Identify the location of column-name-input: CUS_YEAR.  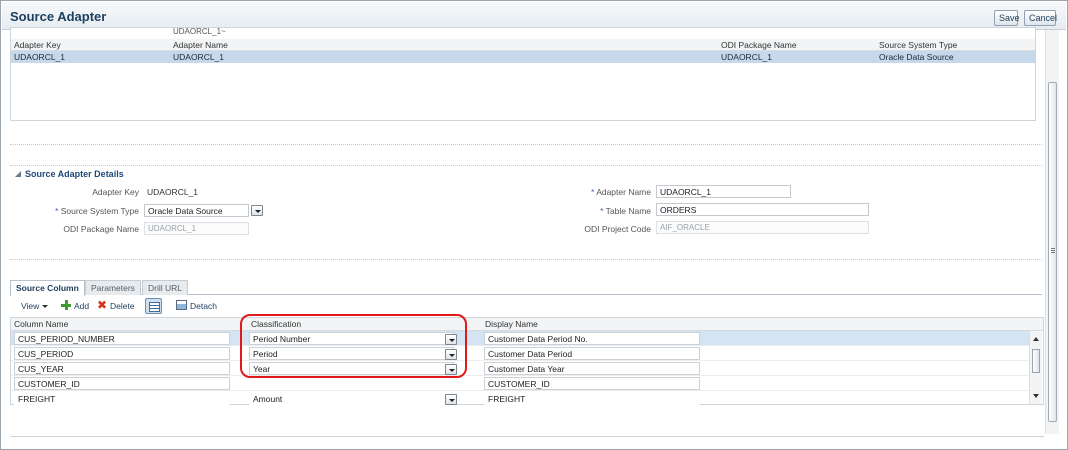
(122, 368).